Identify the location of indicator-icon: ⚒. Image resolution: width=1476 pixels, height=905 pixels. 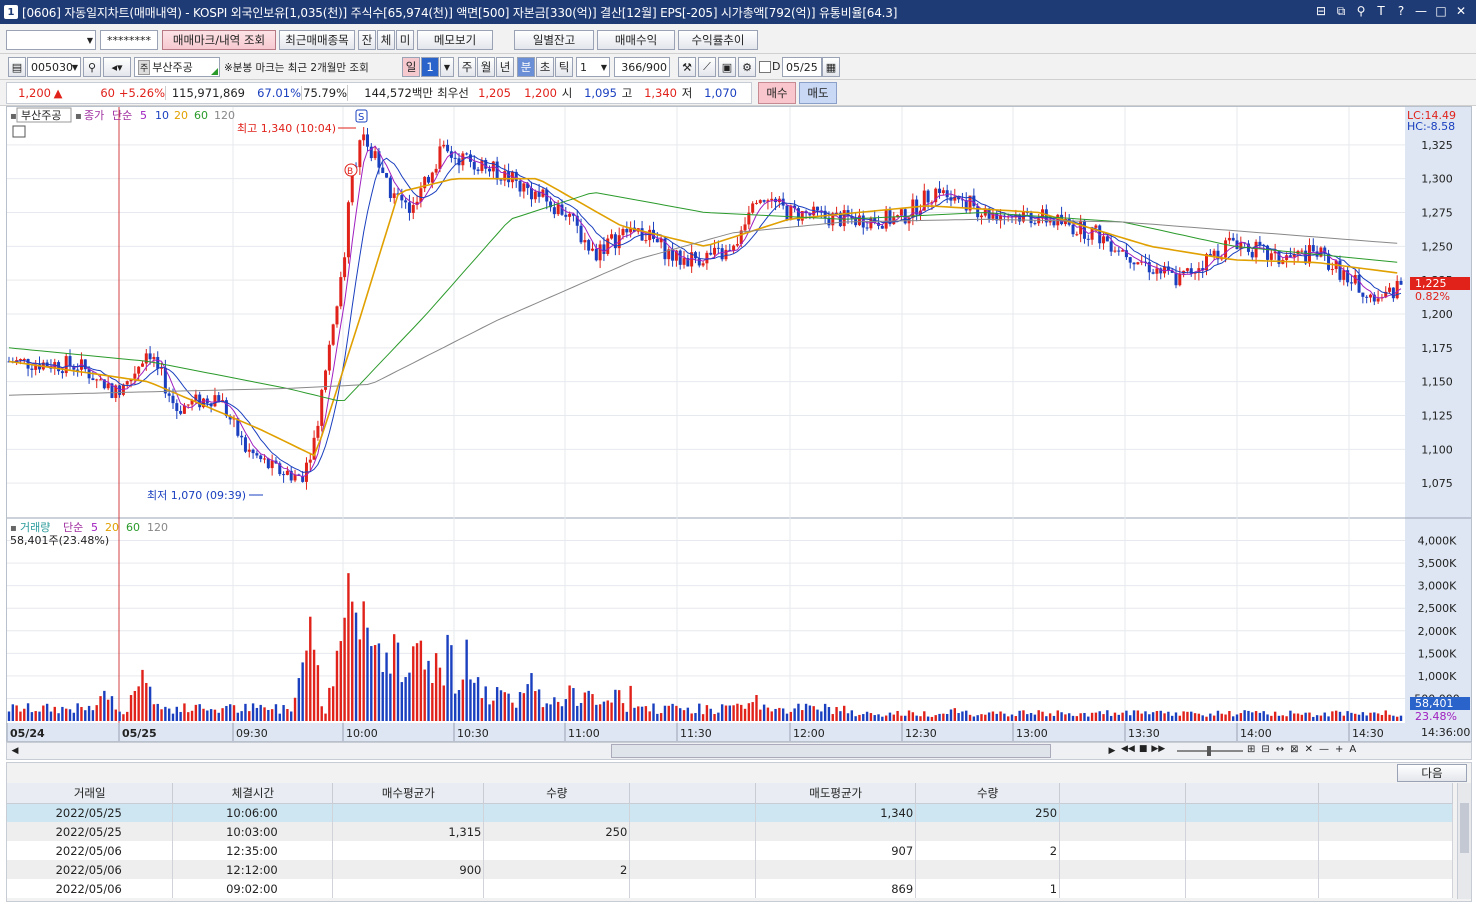
(687, 67).